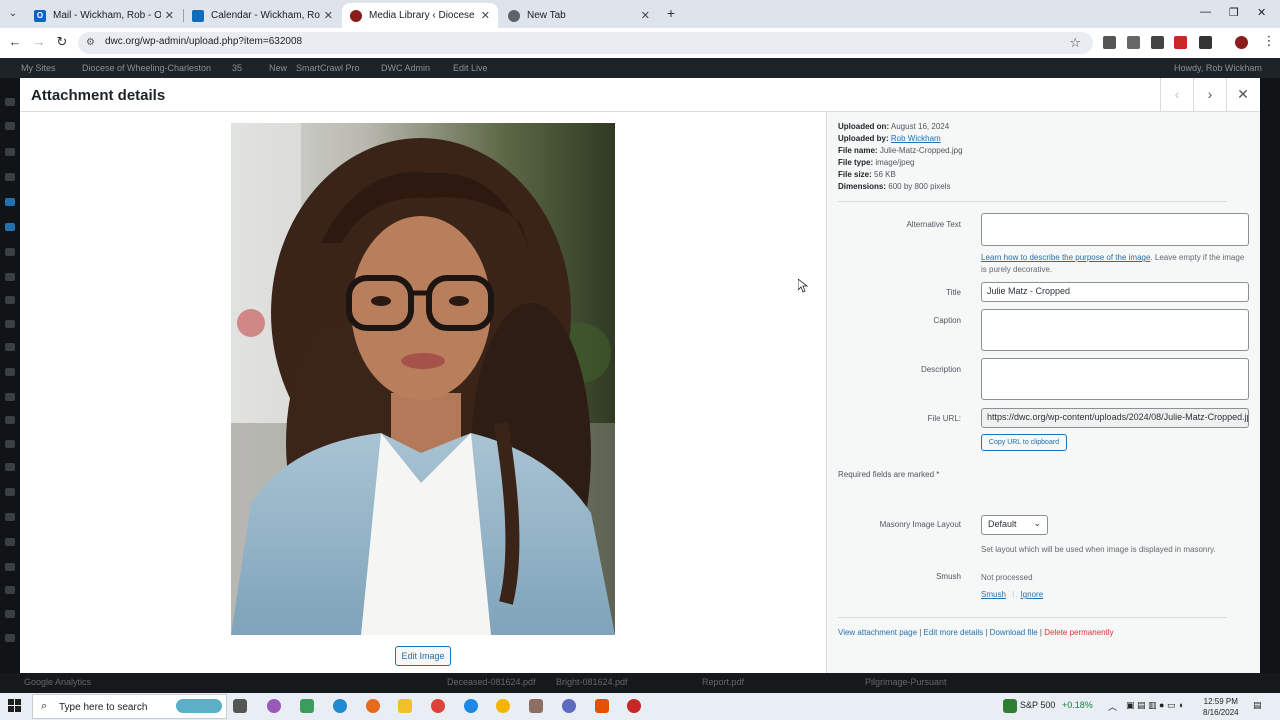  I want to click on admin-bar-updates: 35, so click(237, 68).